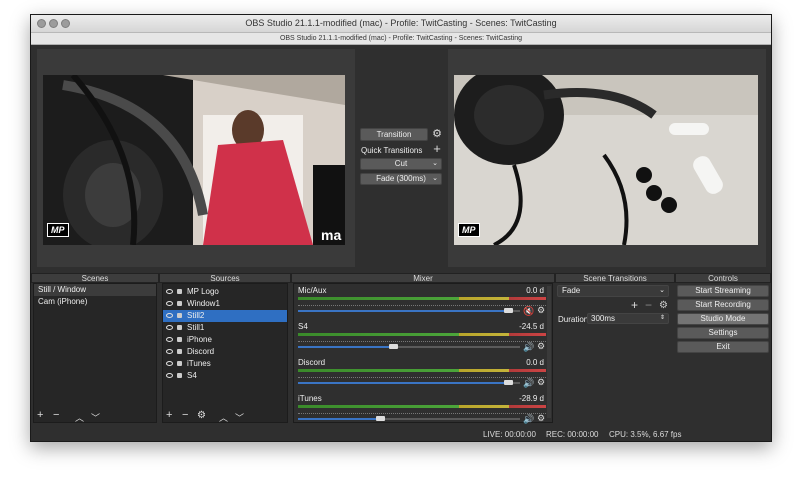 Image resolution: width=800 pixels, height=484 pixels. Describe the element at coordinates (225, 364) in the screenshot. I see `source-item: iTunes` at that location.